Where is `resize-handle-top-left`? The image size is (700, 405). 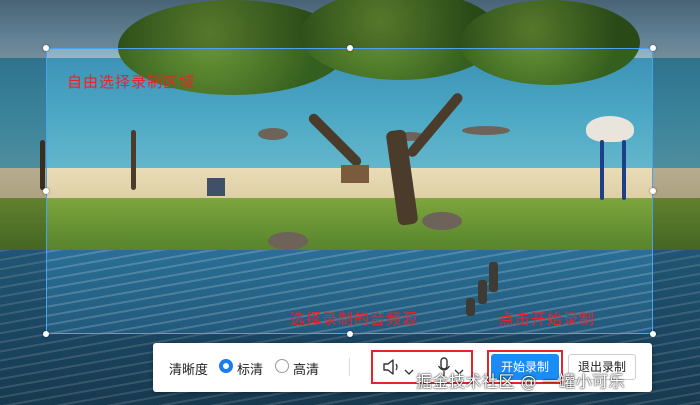
resize-handle-top-left is located at coordinates (46, 48).